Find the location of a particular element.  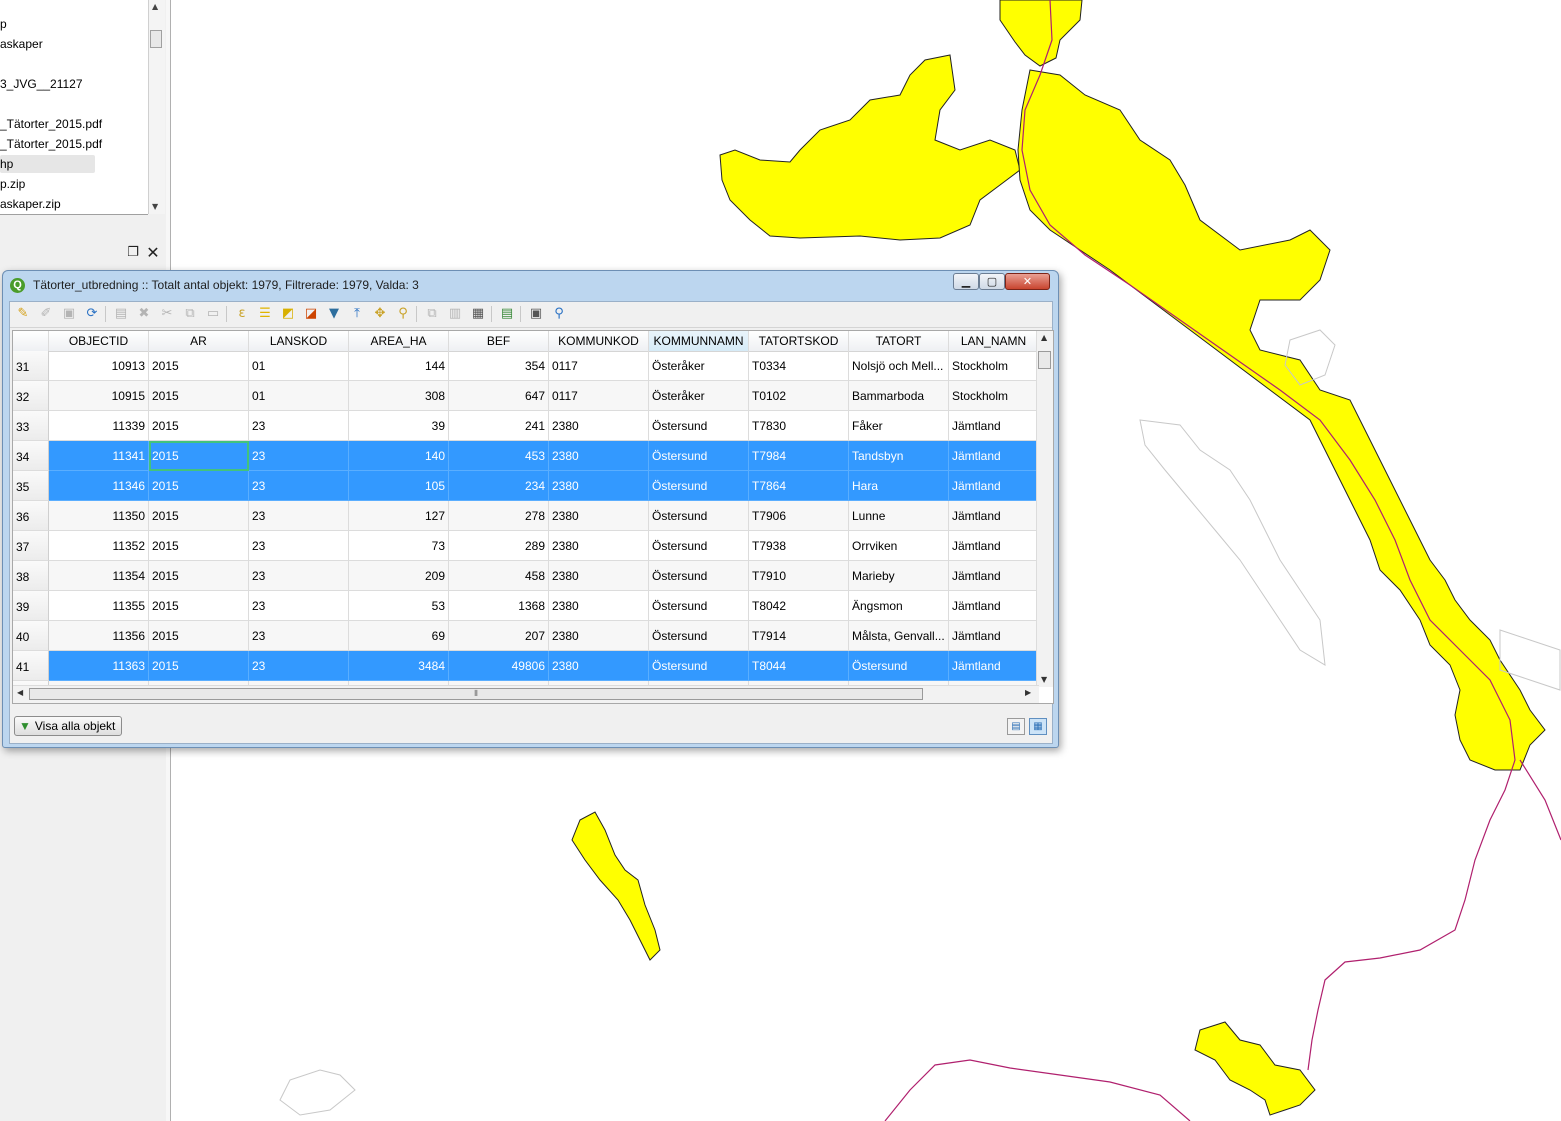

cell-tatortskod: T7914 is located at coordinates (799, 636).